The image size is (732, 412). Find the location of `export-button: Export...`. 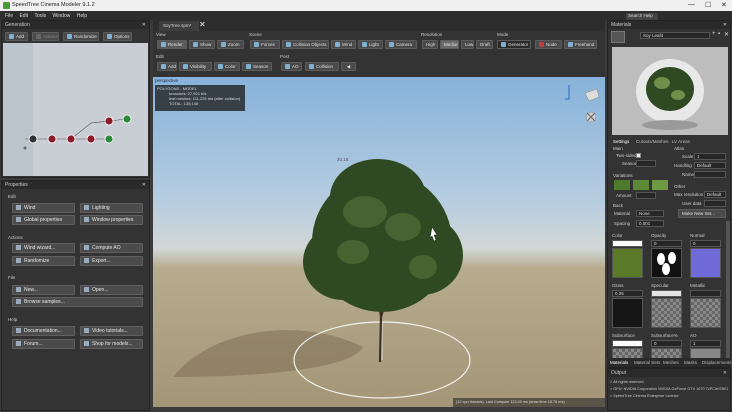

export-button: Export... is located at coordinates (111, 261).